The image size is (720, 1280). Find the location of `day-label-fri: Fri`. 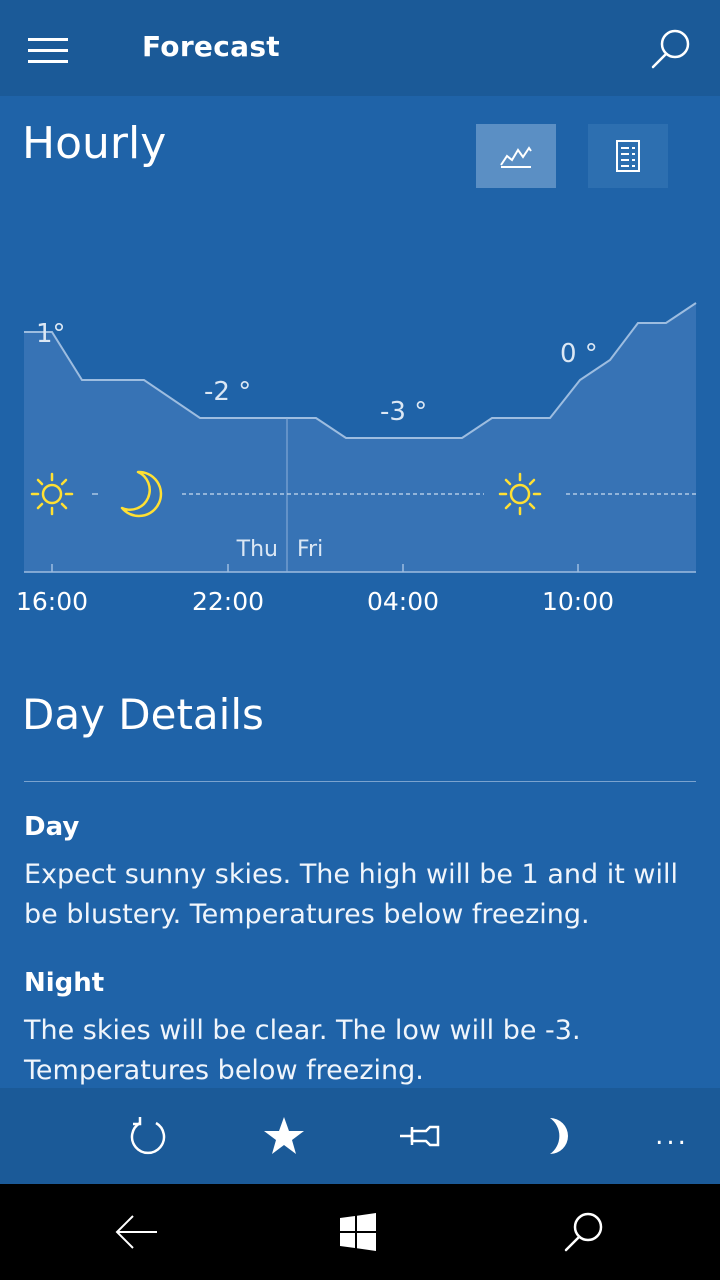

day-label-fri: Fri is located at coordinates (310, 549).